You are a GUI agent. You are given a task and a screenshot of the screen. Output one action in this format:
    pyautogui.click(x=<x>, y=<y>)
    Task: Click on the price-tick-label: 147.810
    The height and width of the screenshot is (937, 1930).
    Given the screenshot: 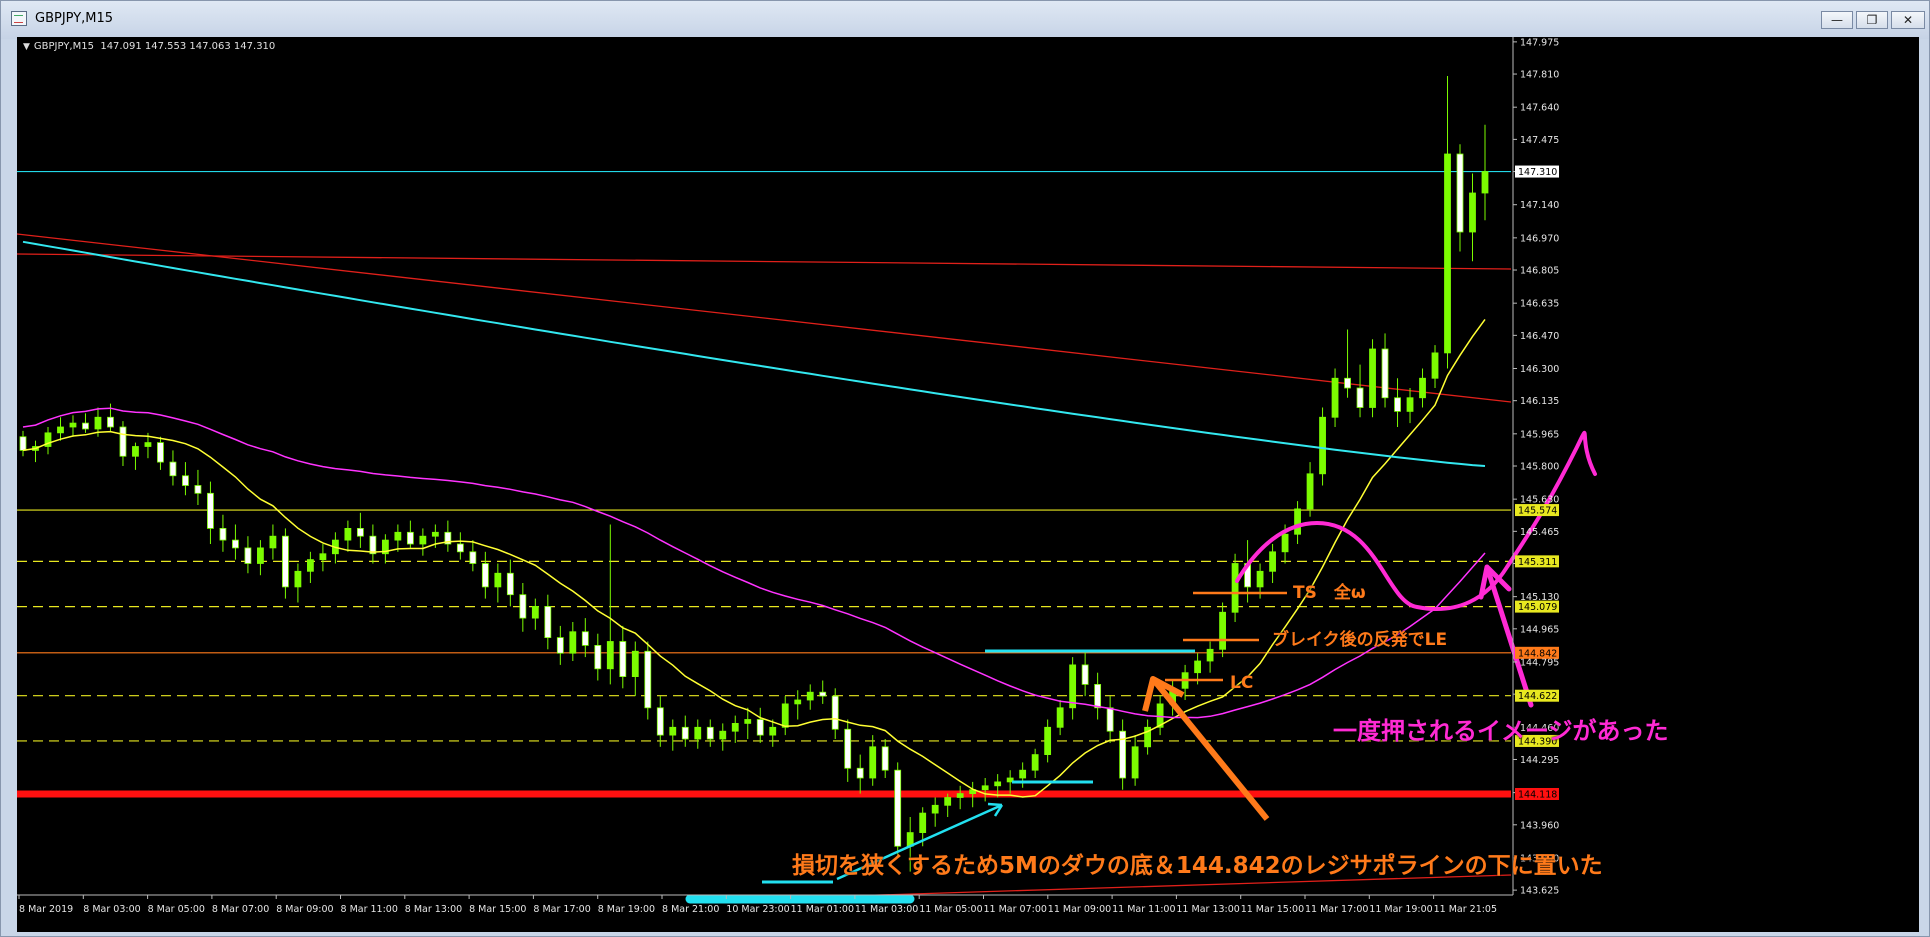 What is the action you would take?
    pyautogui.click(x=1539, y=75)
    